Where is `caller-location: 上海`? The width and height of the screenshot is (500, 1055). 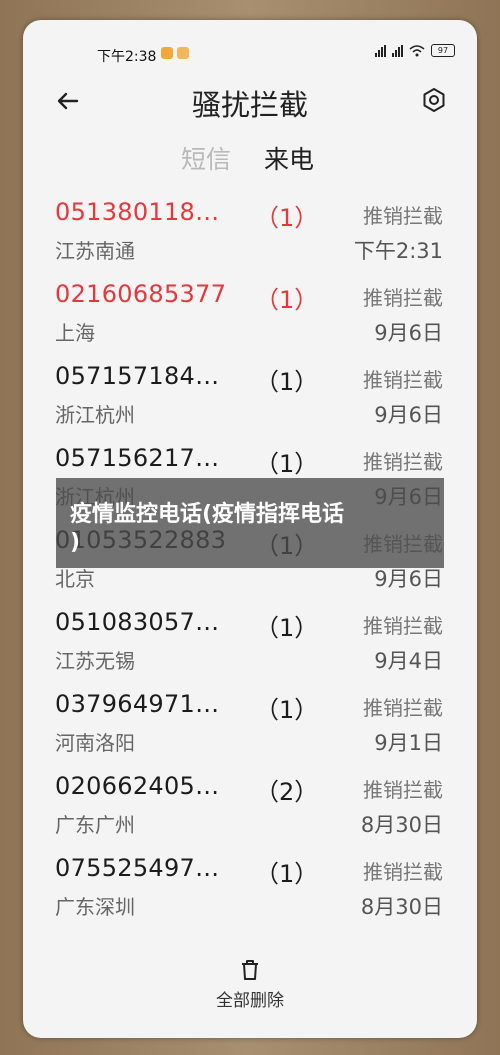
caller-location: 上海 is located at coordinates (75, 333).